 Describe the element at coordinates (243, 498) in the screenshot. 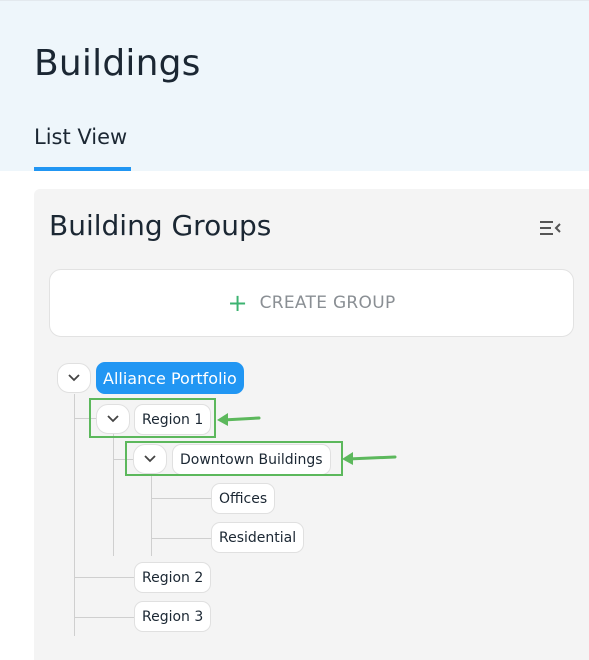

I see `tree-node-offices: Offices` at that location.